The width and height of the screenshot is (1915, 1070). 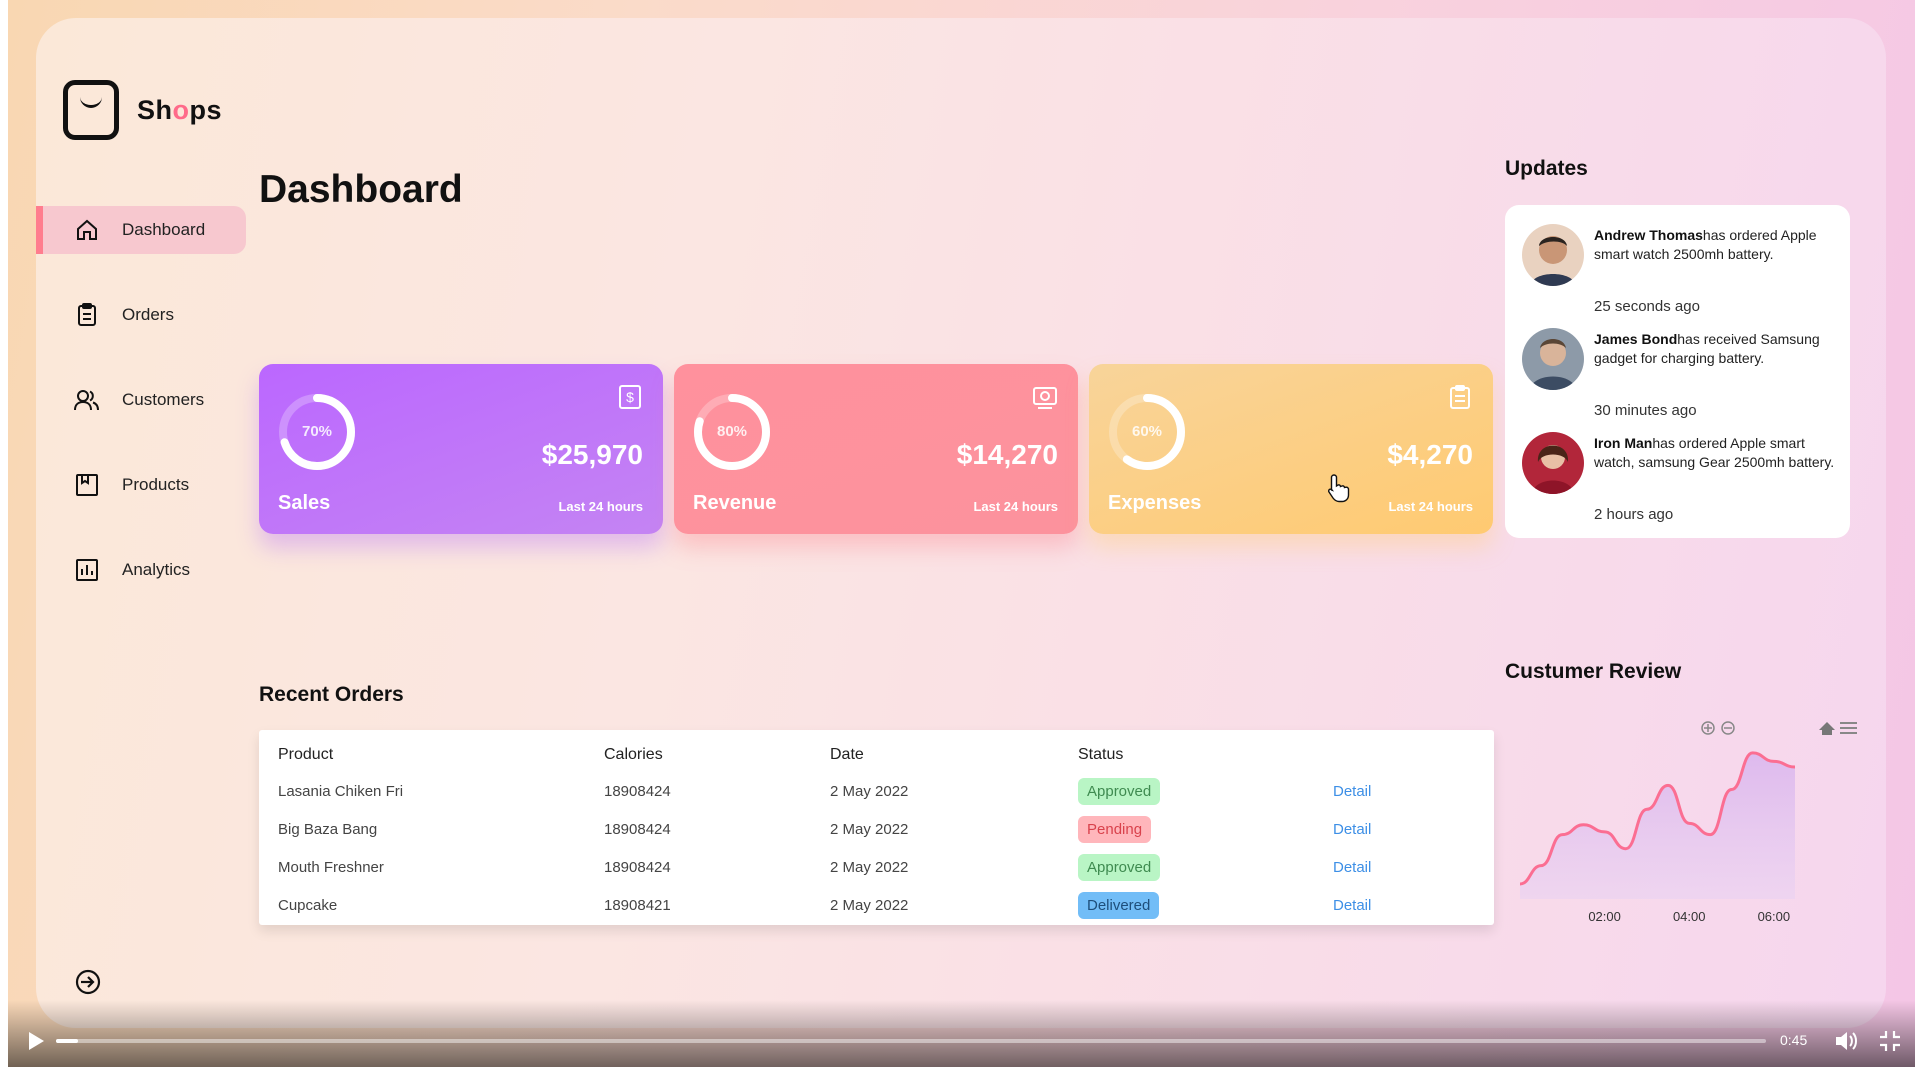 I want to click on shopping-bag-icon, so click(x=91, y=110).